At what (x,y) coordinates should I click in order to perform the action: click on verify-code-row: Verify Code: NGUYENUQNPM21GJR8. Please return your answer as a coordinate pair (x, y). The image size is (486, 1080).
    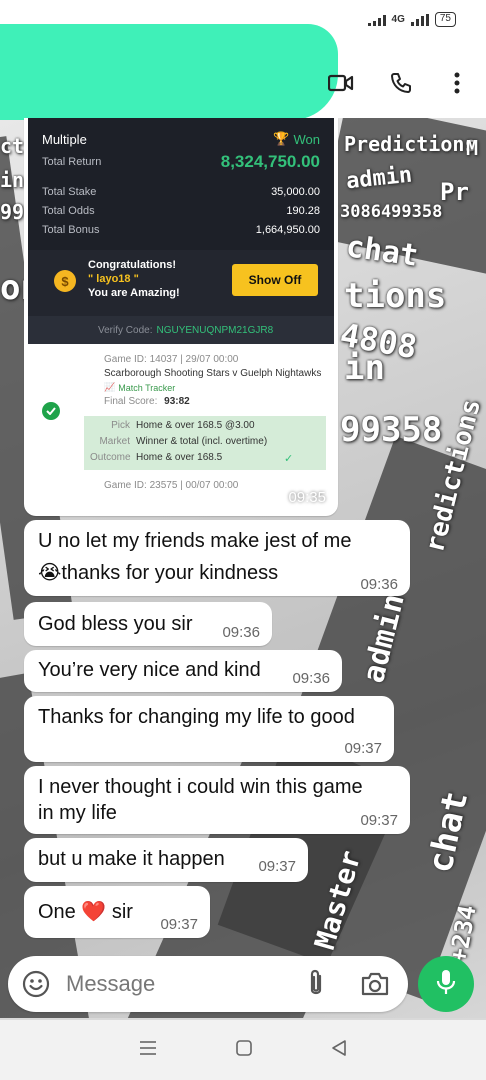
    Looking at the image, I should click on (181, 330).